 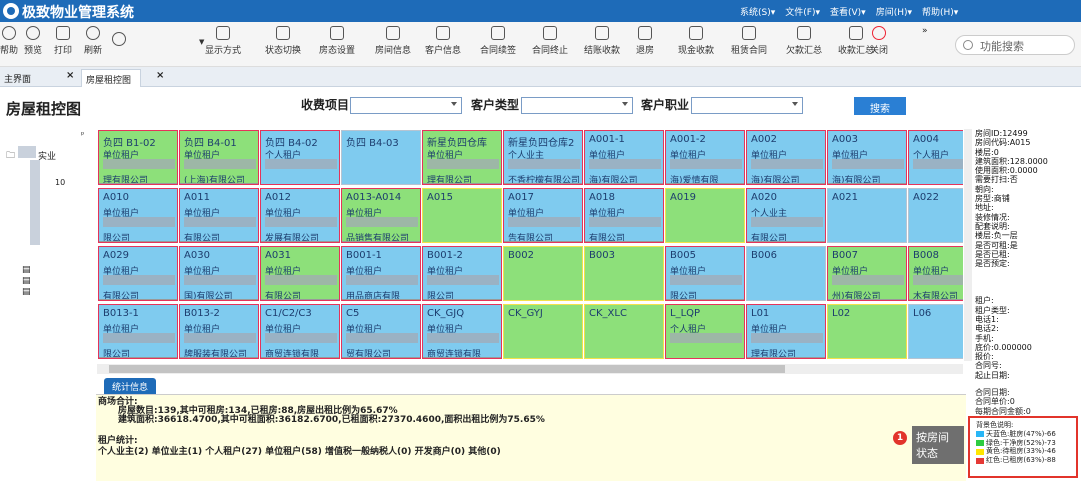 What do you see at coordinates (443, 41) in the screenshot?
I see `toolbar-button: 客户信息` at bounding box center [443, 41].